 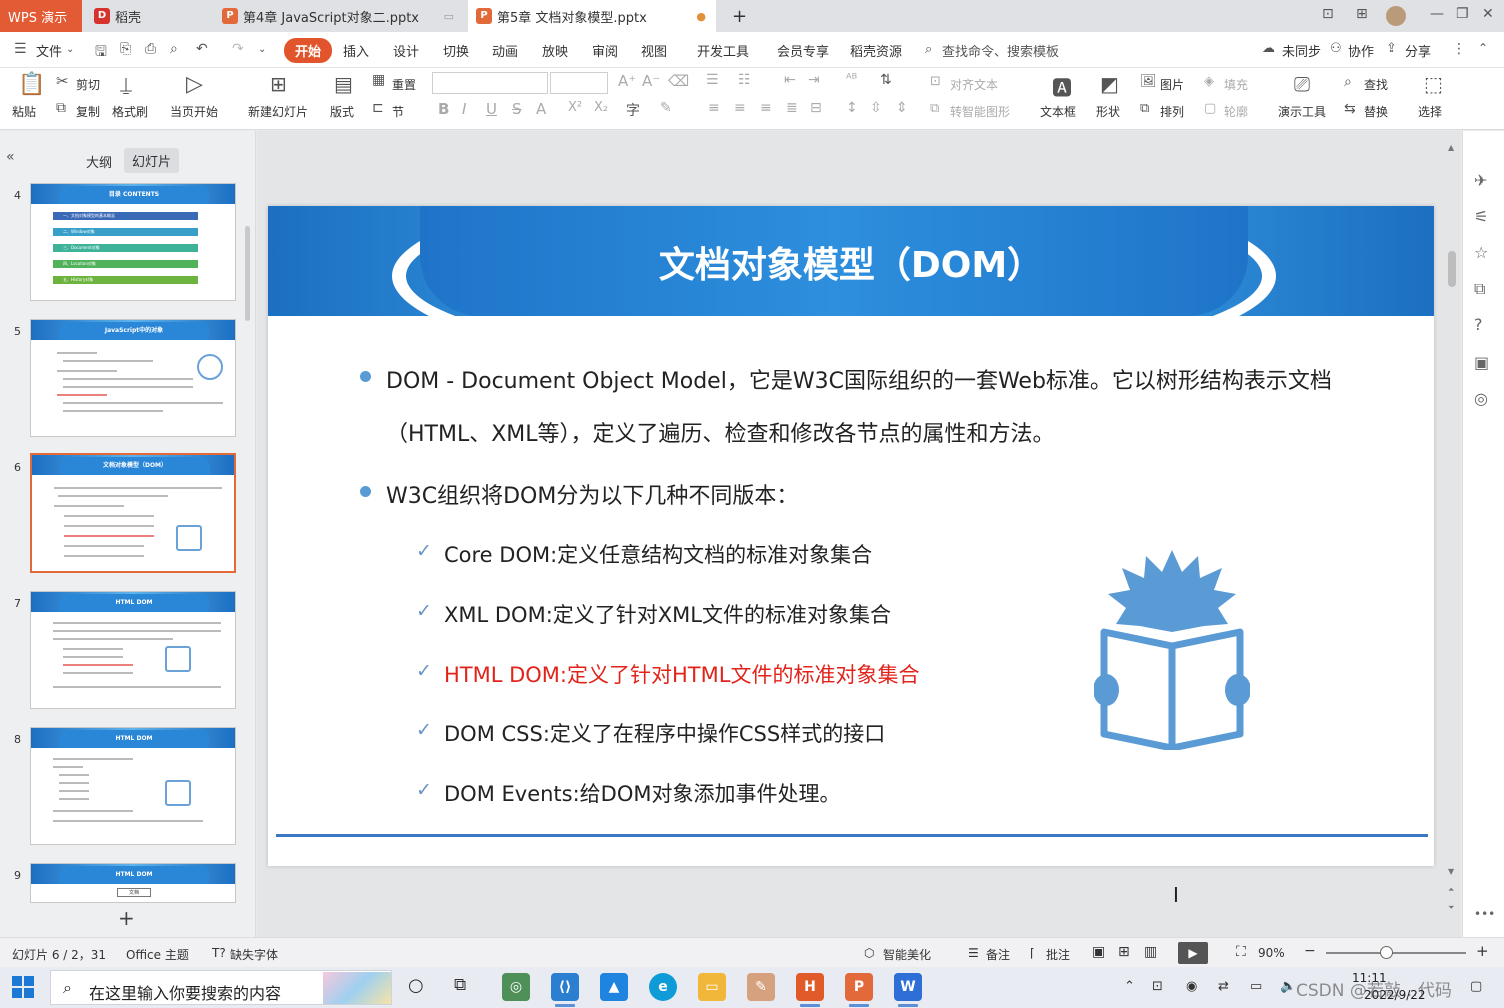 What do you see at coordinates (1452, 534) in the screenshot?
I see `canvas-vertical-scrollbar: ▲ ▼ ⏶ ⏷` at bounding box center [1452, 534].